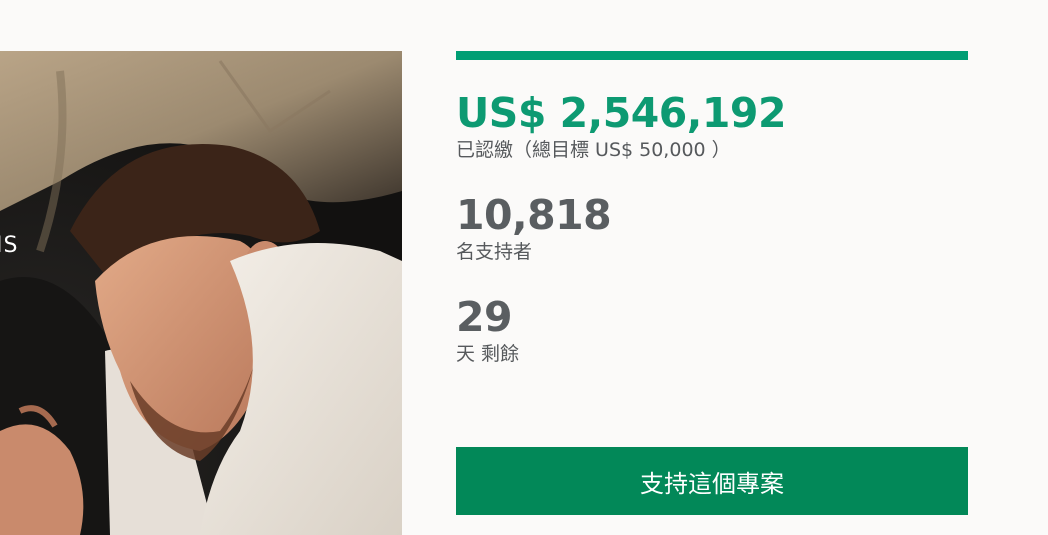 The image size is (1048, 535). Describe the element at coordinates (494, 252) in the screenshot. I see `backers-label: 名支持者` at that location.